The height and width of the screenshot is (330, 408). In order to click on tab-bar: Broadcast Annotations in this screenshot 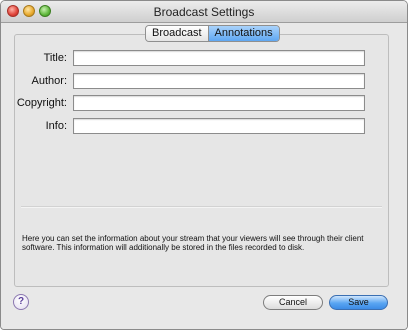, I will do `click(212, 33)`.